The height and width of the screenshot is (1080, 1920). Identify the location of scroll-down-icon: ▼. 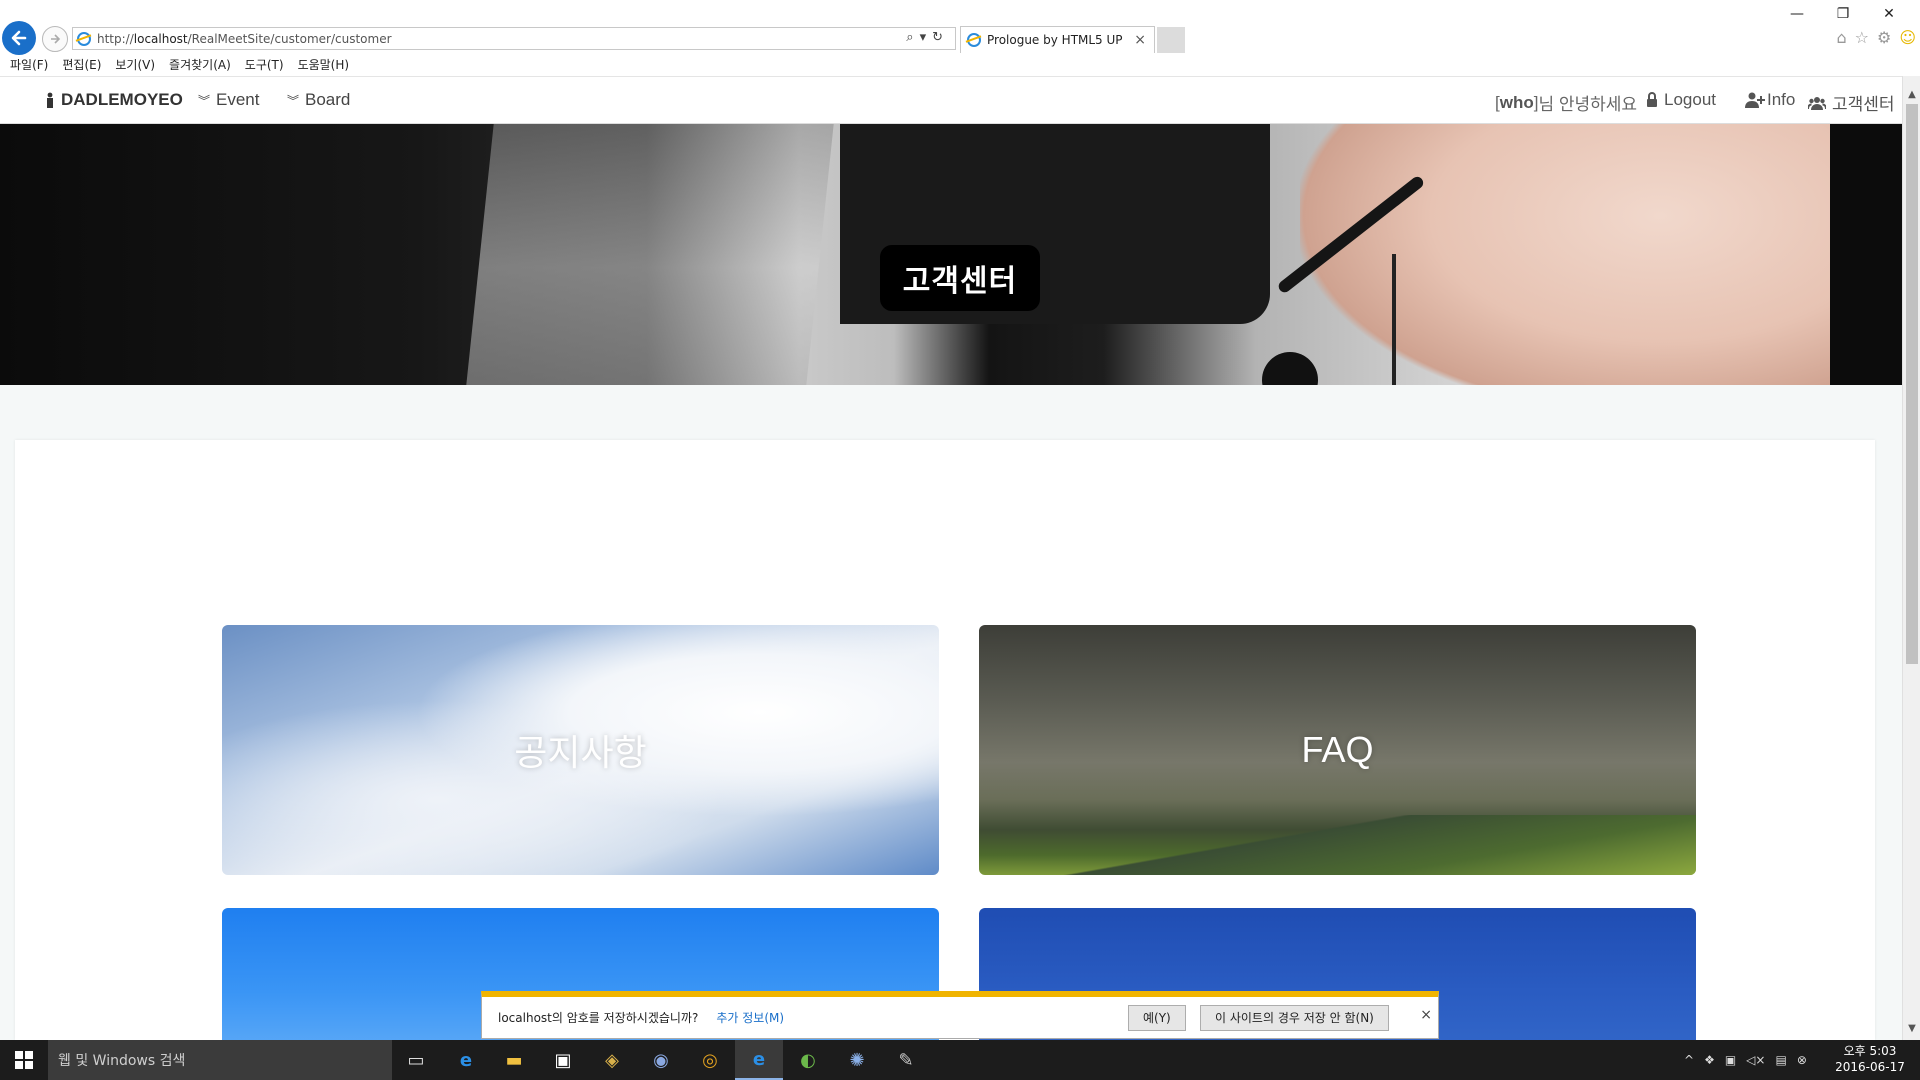
(1911, 1029).